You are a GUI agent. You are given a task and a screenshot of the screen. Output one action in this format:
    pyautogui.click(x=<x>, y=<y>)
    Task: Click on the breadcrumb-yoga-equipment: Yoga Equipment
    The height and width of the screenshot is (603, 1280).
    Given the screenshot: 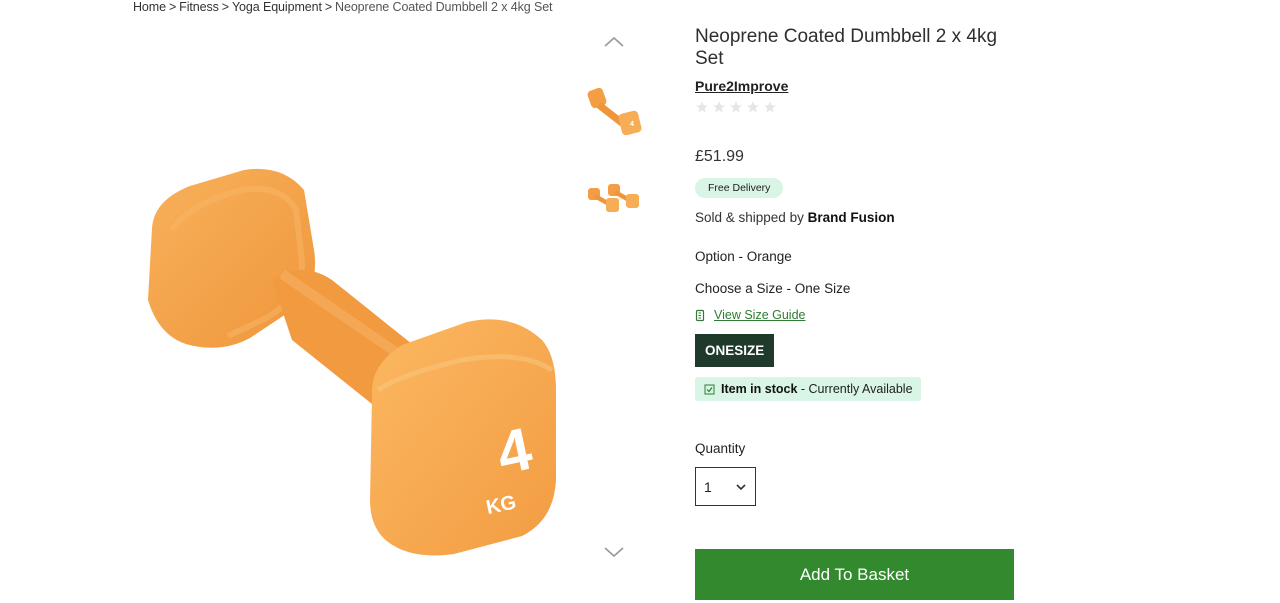 What is the action you would take?
    pyautogui.click(x=277, y=7)
    